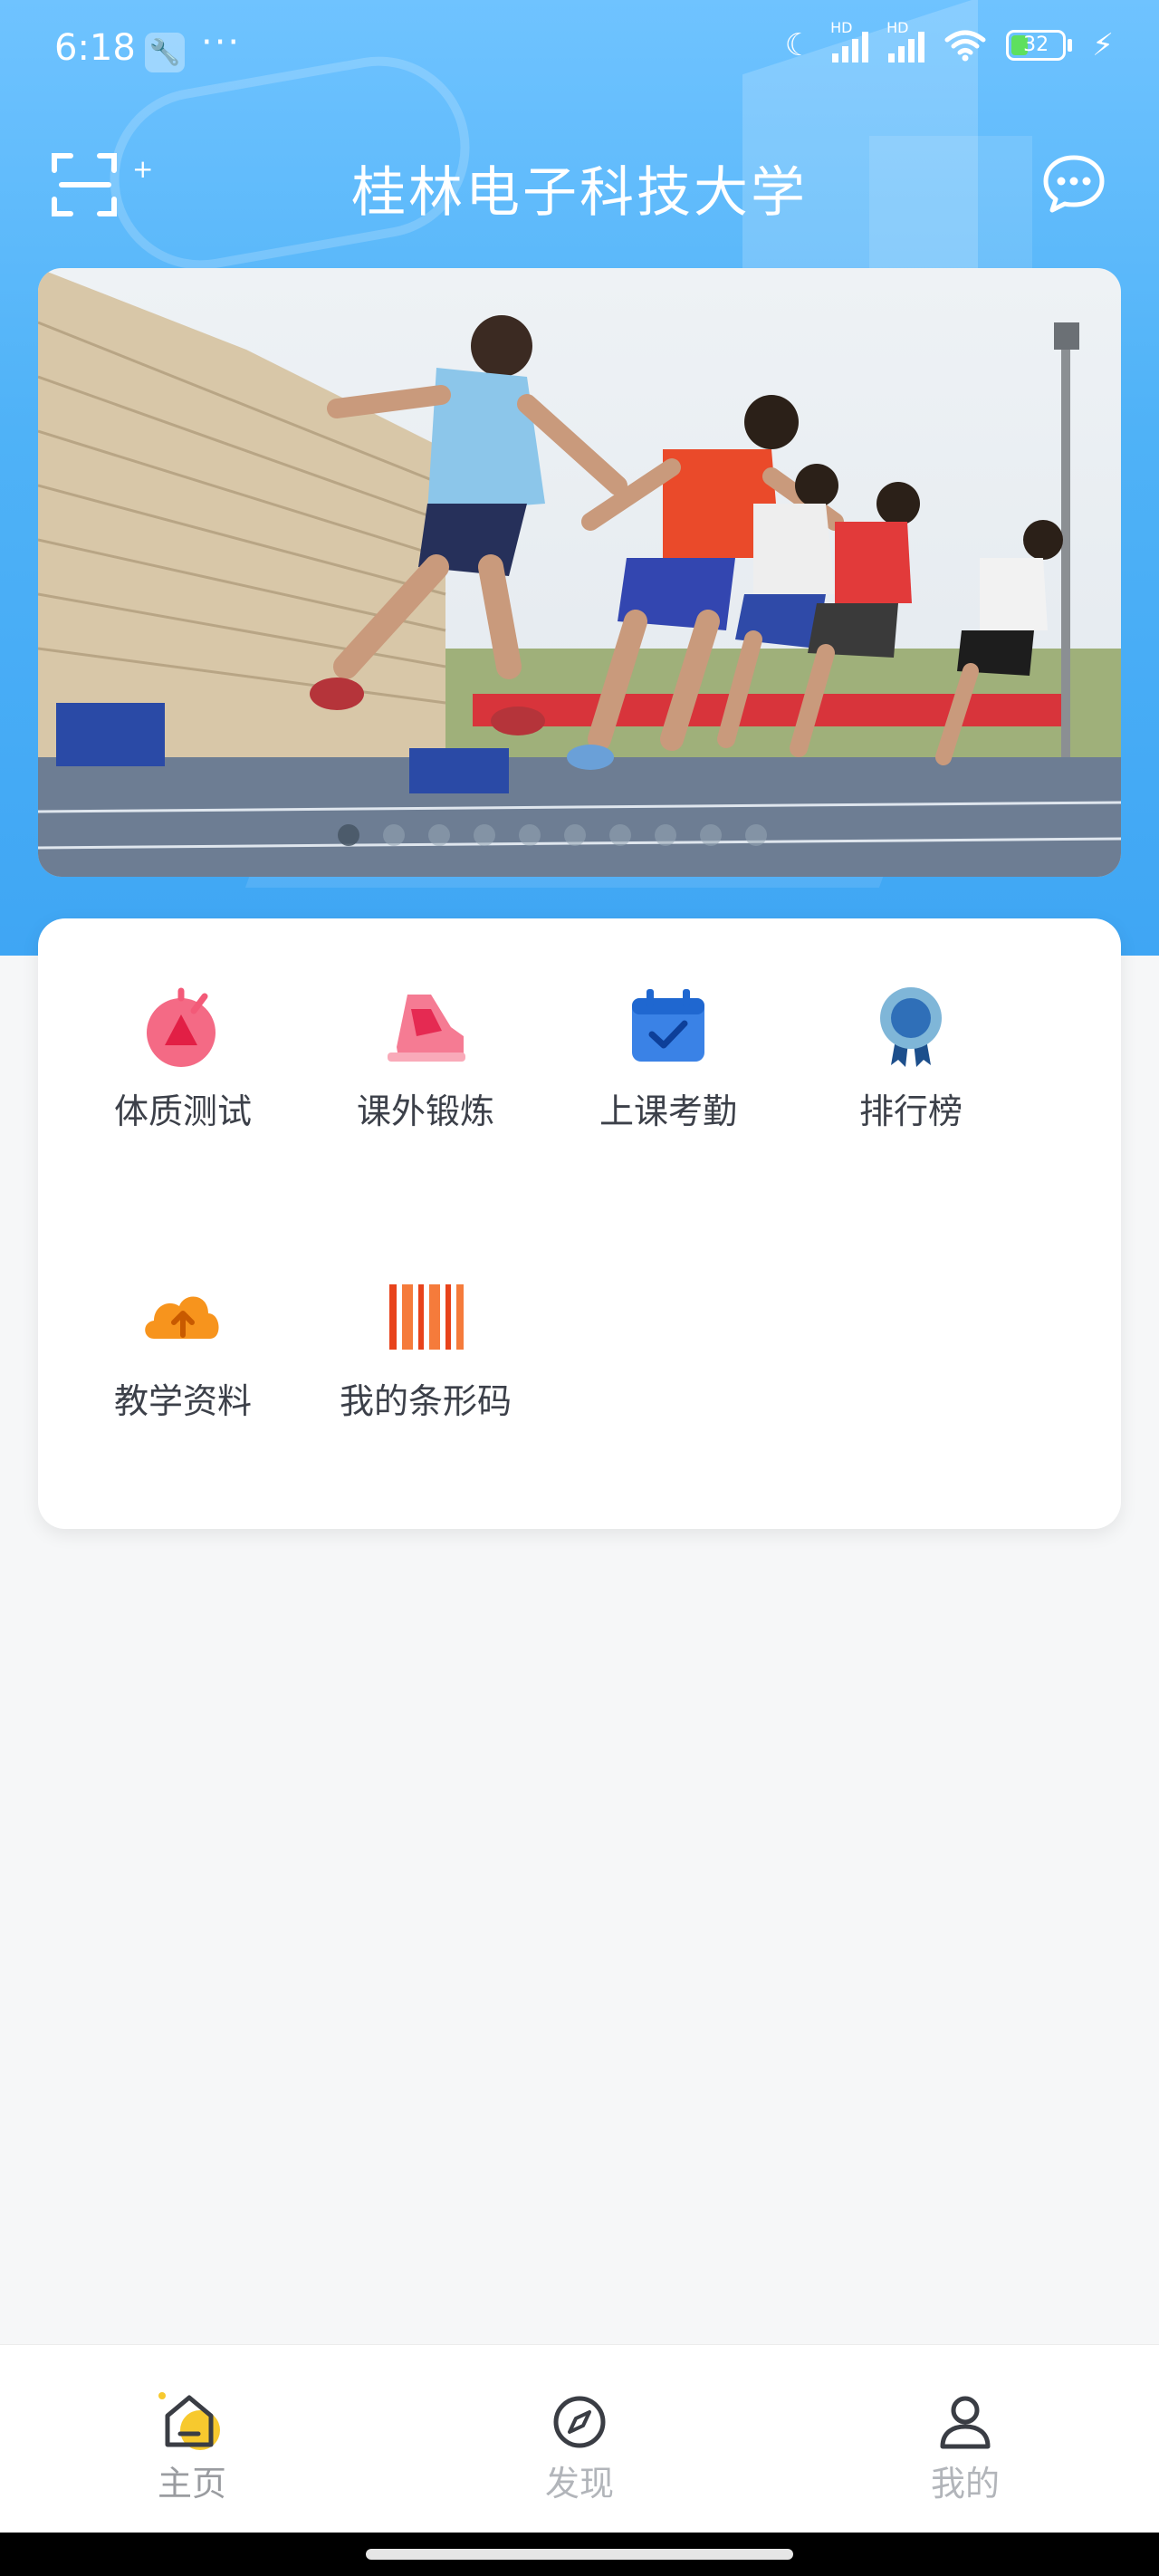 The width and height of the screenshot is (1159, 2576). Describe the element at coordinates (426, 1028) in the screenshot. I see `sneaker-icon` at that location.